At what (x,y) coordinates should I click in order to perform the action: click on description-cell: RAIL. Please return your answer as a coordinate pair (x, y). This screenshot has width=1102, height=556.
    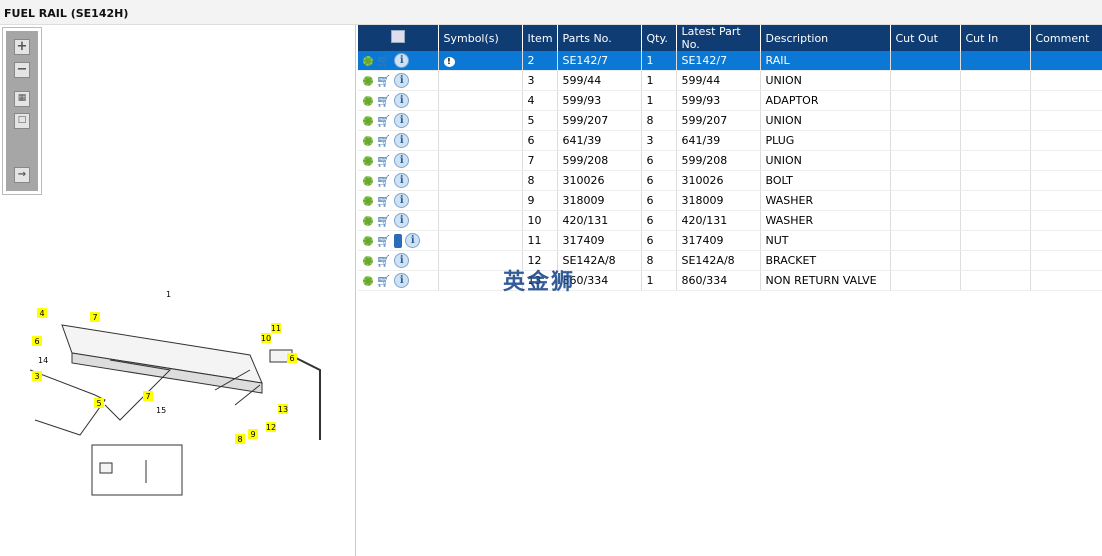
    Looking at the image, I should click on (825, 61).